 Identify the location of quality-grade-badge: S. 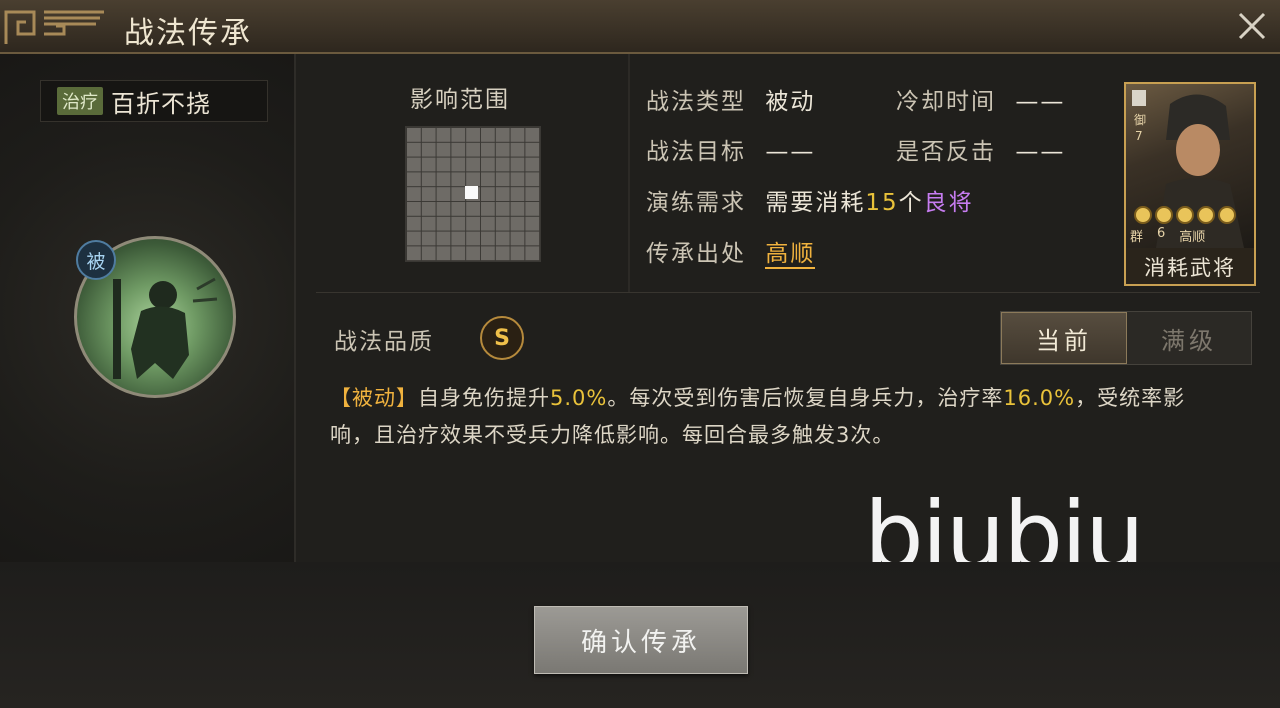
(502, 338).